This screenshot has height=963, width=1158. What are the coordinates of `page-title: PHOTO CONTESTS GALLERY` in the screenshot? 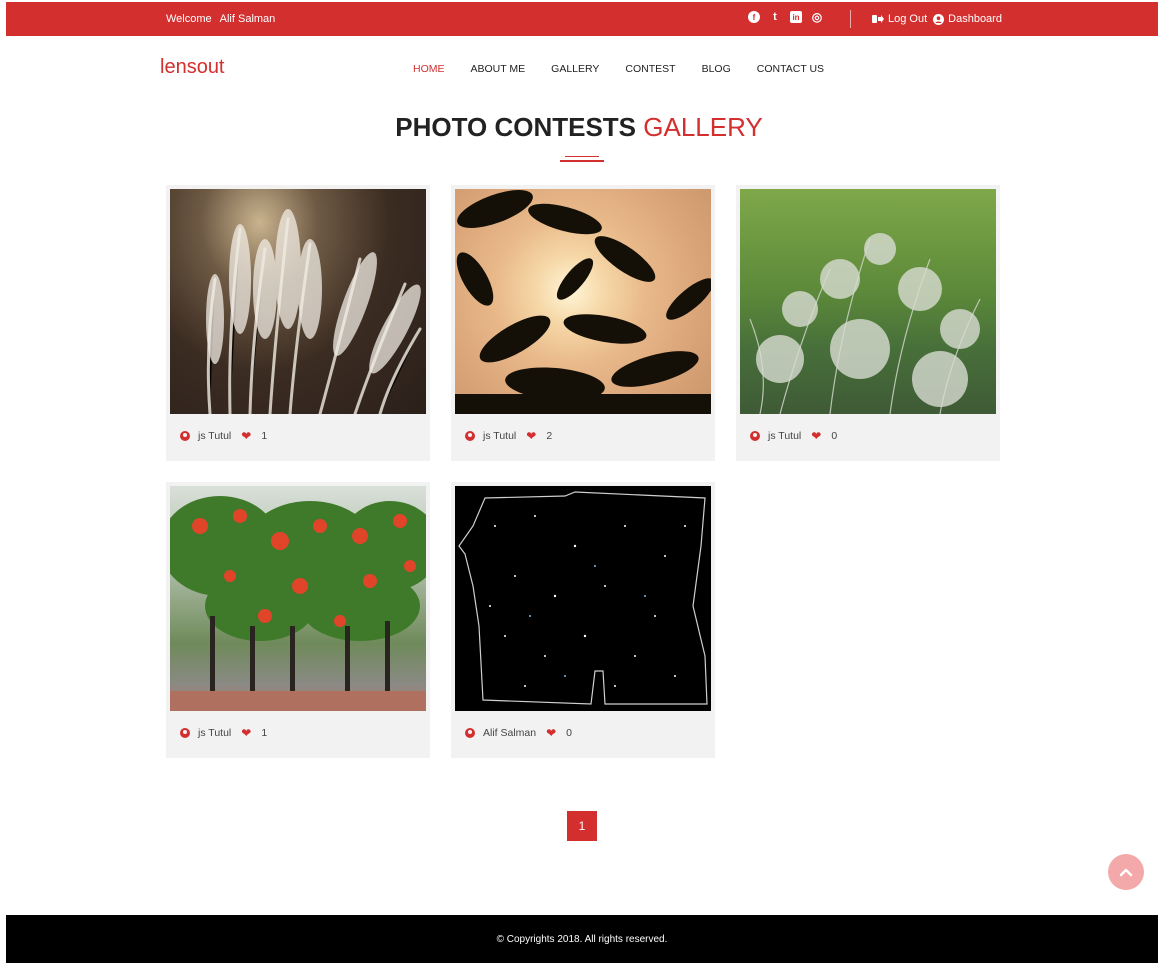 It's located at (579, 127).